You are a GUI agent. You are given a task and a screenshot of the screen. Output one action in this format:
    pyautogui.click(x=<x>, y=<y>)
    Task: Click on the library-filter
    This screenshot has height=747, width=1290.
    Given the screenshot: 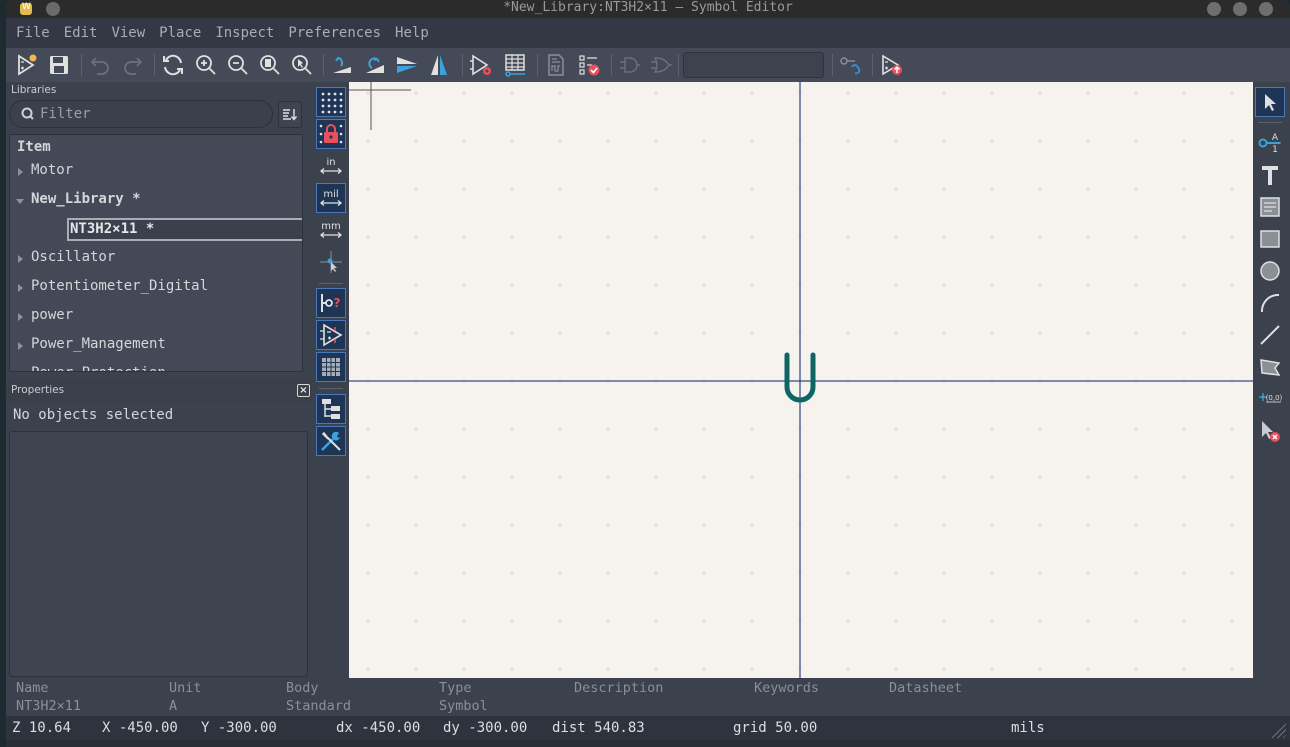 What is the action you would take?
    pyautogui.click(x=141, y=114)
    